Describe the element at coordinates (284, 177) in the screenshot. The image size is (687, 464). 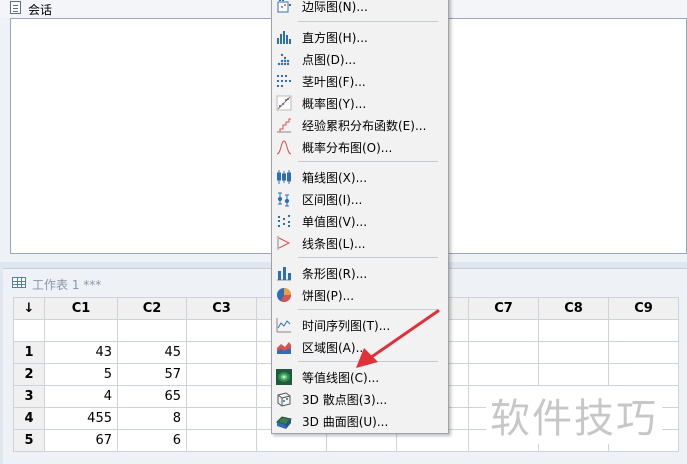
I see `boxplot-icon` at that location.